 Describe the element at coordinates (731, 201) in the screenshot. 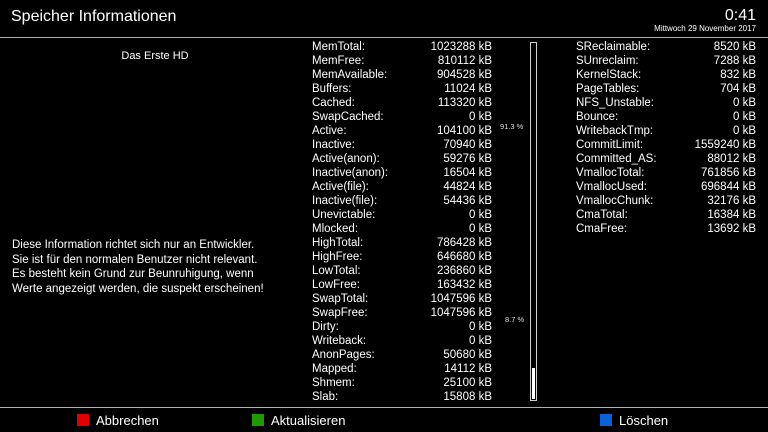

I see `memory-value: 32176 kB` at that location.